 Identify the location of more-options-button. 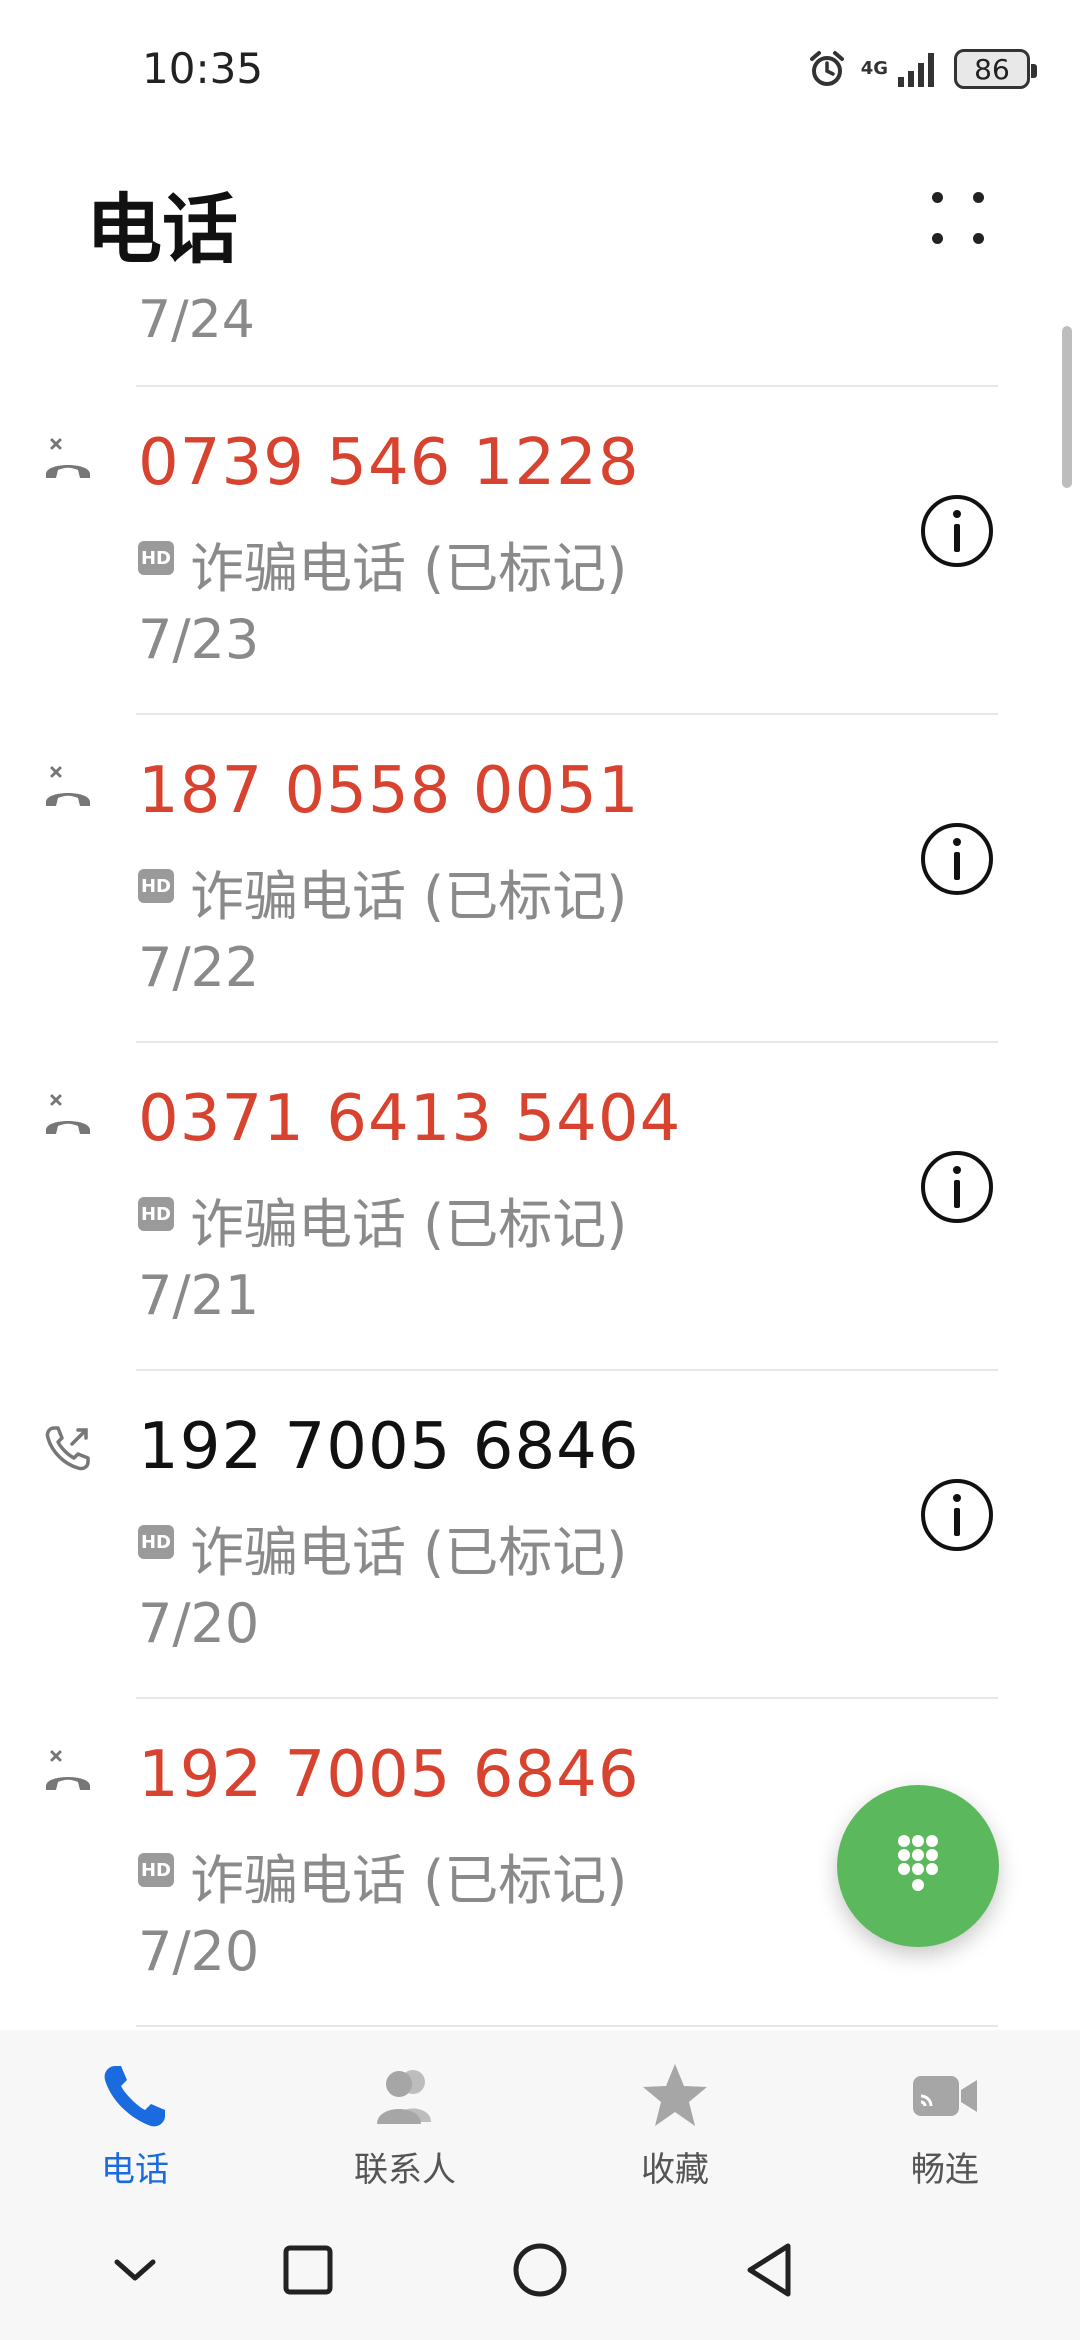
(958, 218).